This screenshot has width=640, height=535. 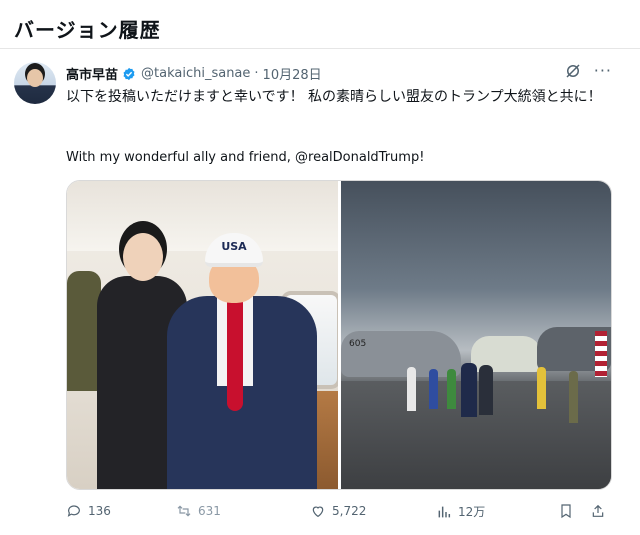 I want to click on bookmark-button, so click(x=566, y=511).